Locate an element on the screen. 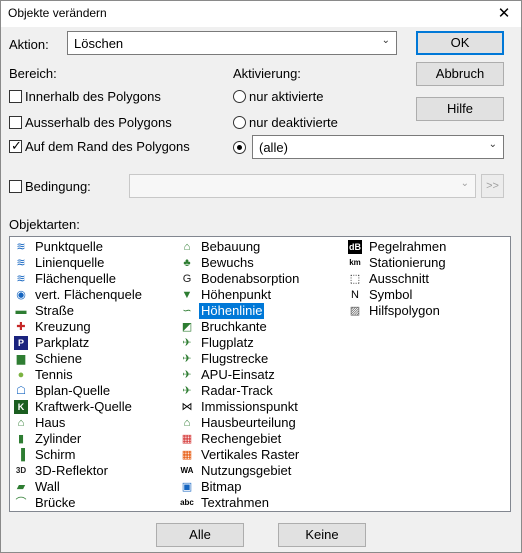  immission-point-icon: ⋈ is located at coordinates (187, 407).